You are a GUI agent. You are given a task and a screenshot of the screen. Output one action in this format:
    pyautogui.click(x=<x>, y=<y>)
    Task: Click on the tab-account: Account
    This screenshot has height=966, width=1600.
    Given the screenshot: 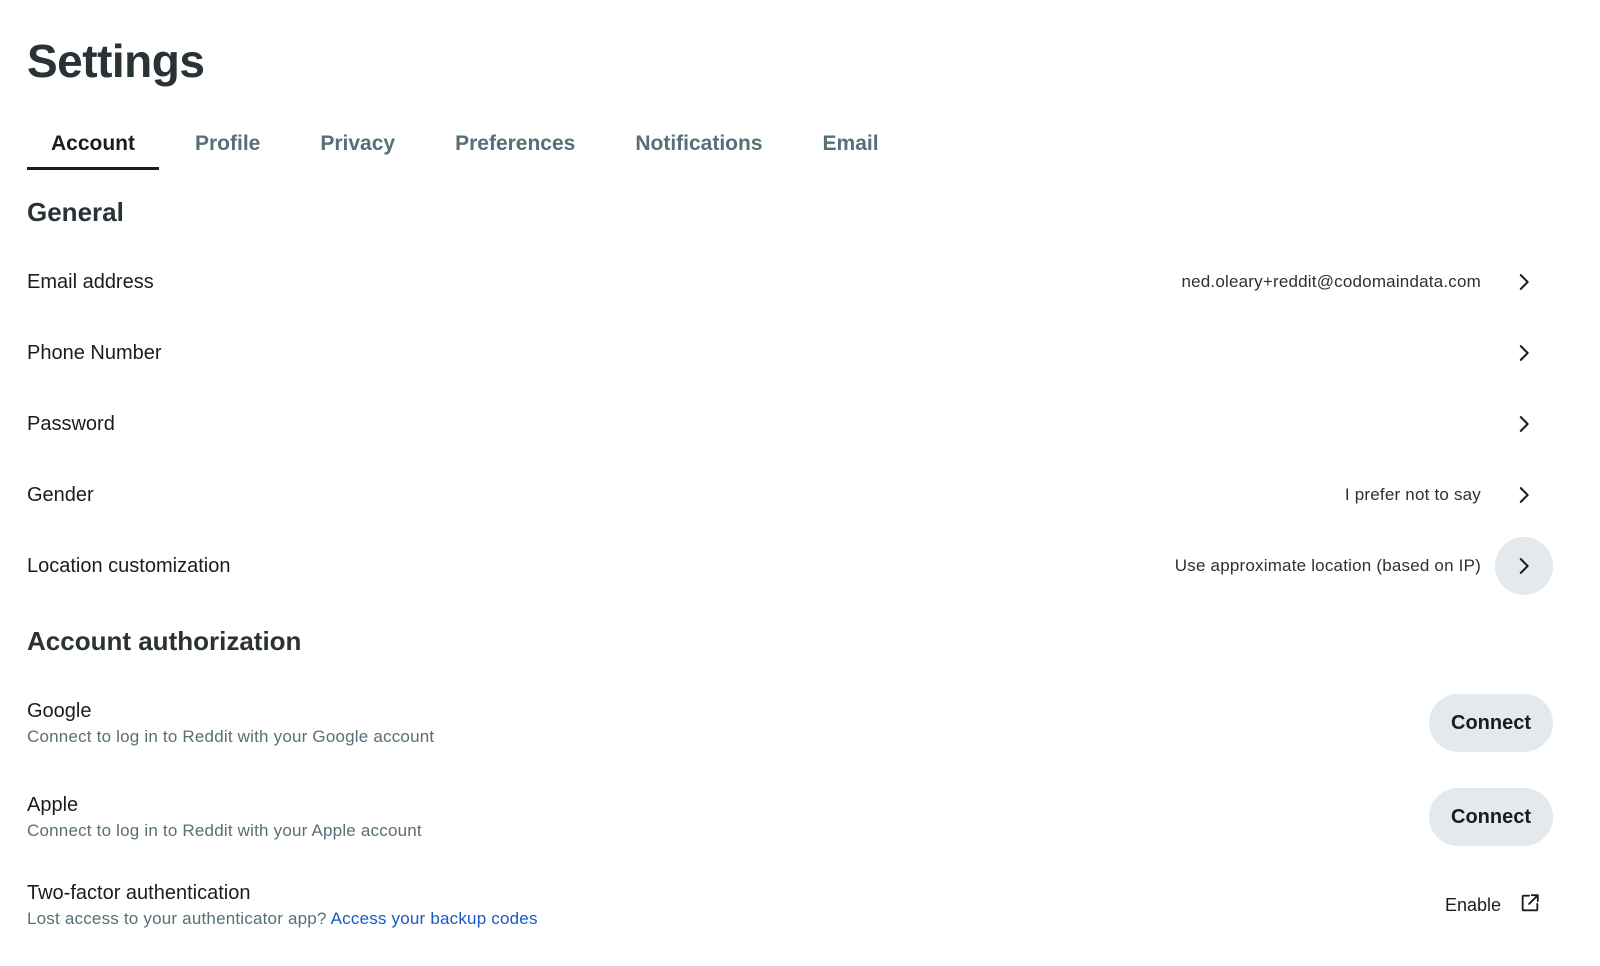 What is the action you would take?
    pyautogui.click(x=93, y=144)
    